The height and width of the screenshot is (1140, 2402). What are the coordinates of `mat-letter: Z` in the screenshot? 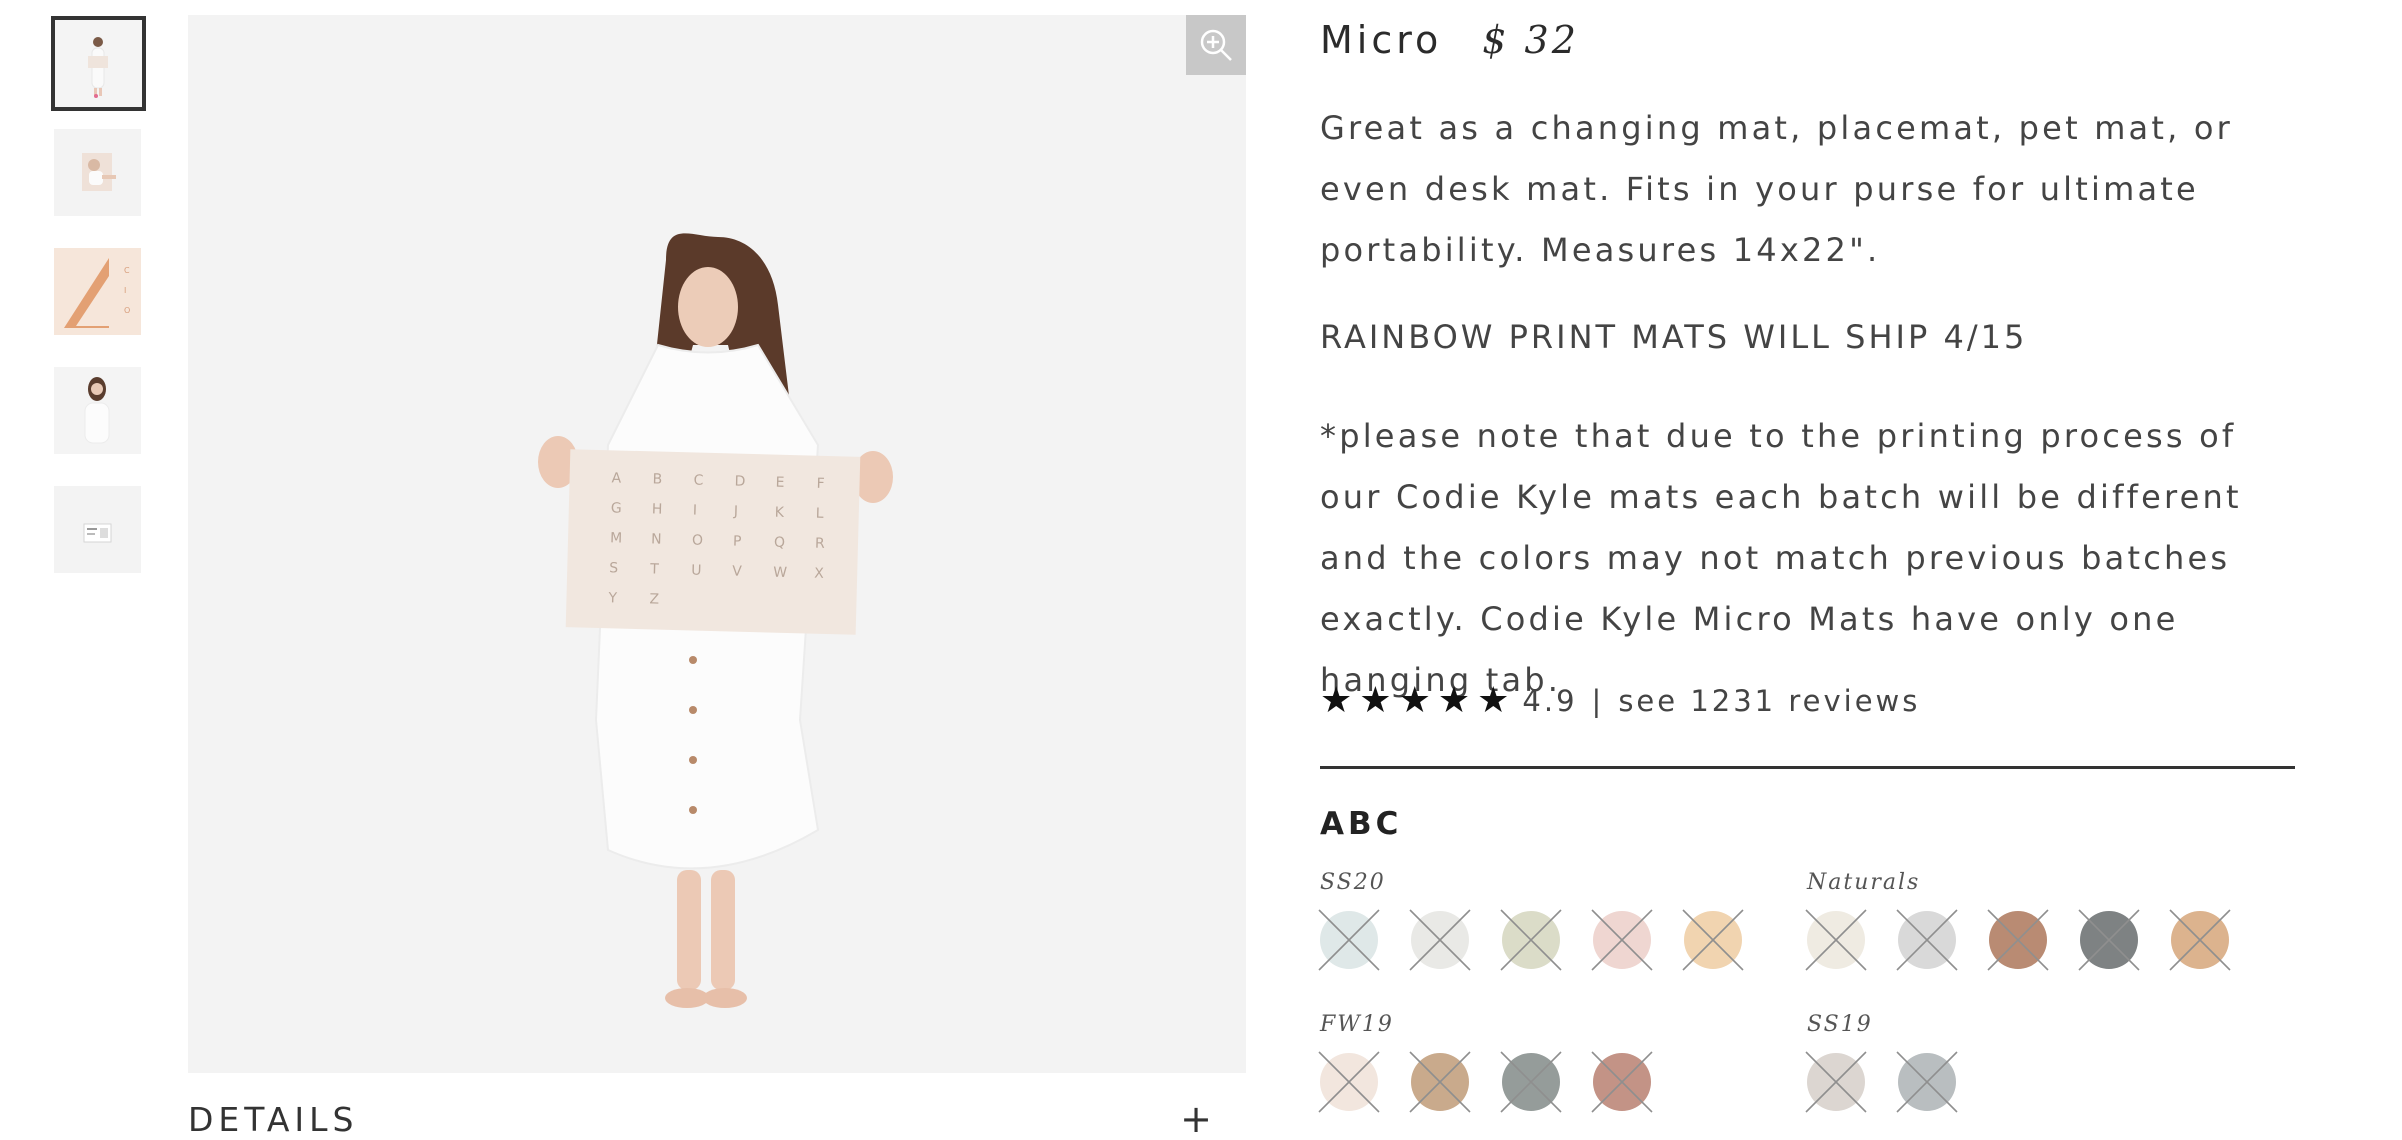 It's located at (654, 599).